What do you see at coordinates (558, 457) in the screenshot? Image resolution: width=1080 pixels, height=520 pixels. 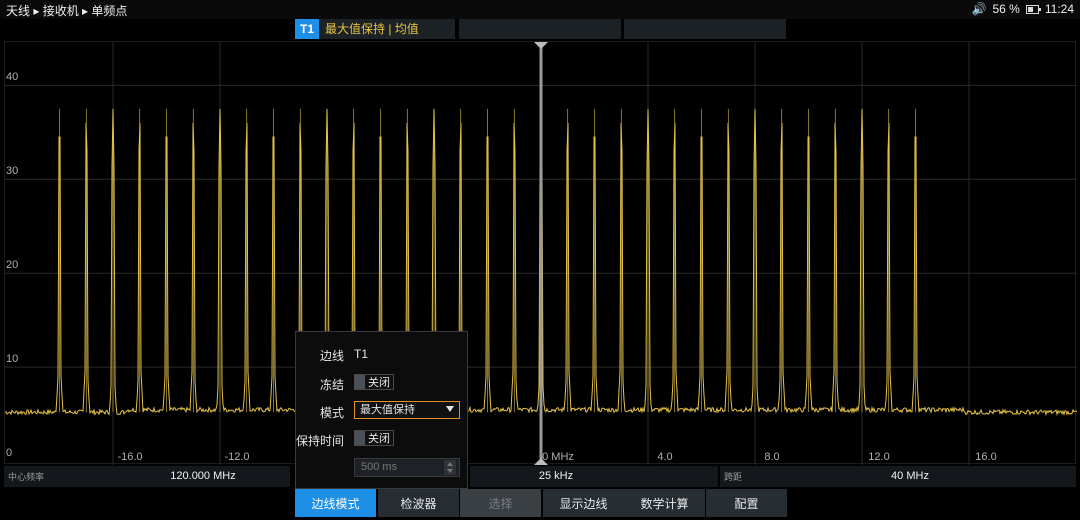 I see `x-tick-label: 0 MHz` at bounding box center [558, 457].